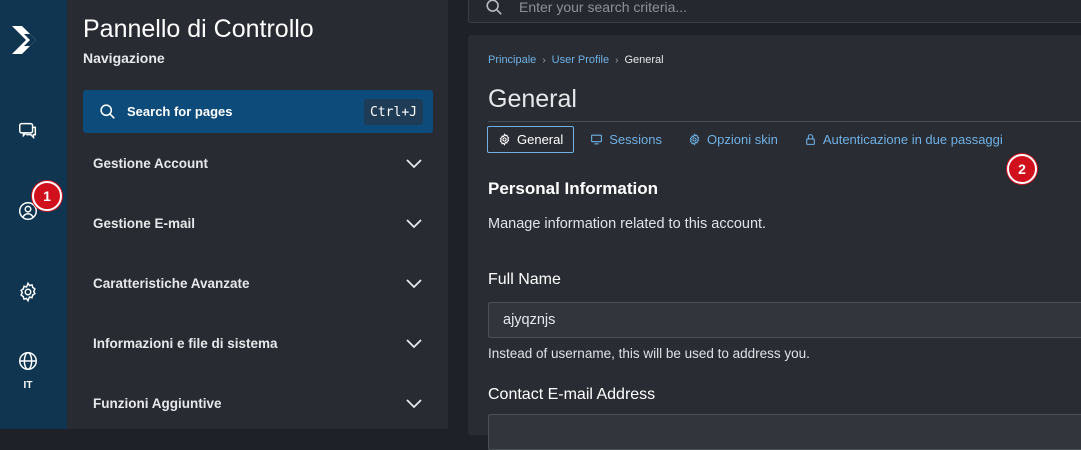 Image resolution: width=1081 pixels, height=450 pixels. I want to click on badge-2: 2, so click(1022, 169).